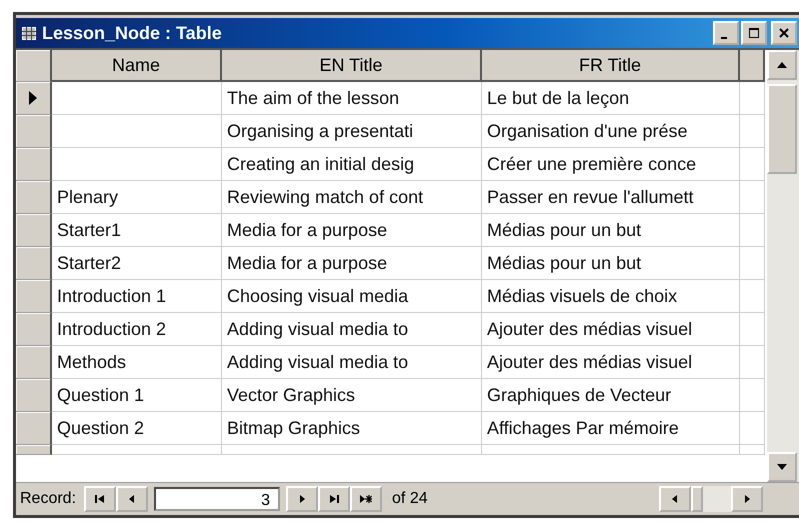  I want to click on scroll-left-button, so click(675, 499).